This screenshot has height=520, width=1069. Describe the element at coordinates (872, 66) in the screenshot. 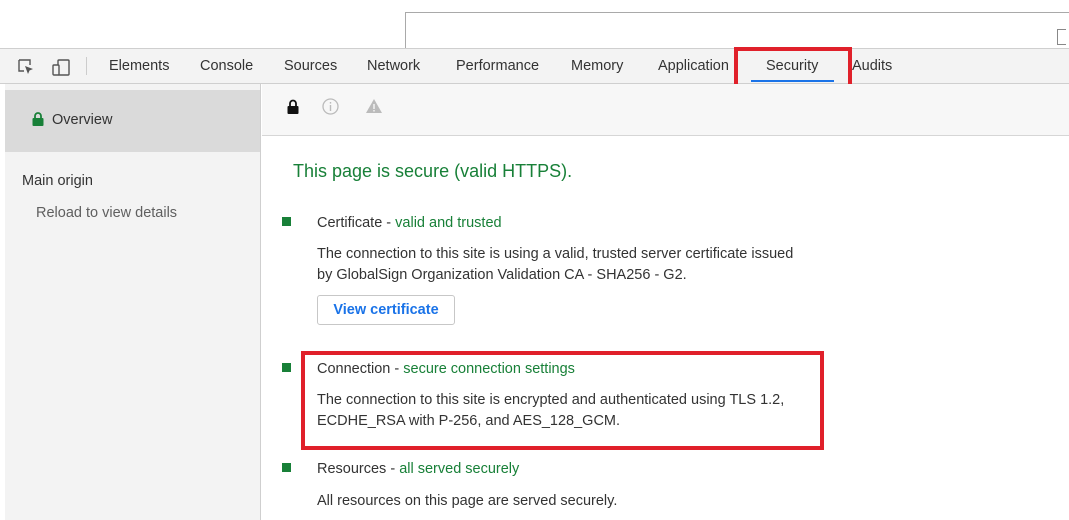

I see `tab-audits: Audits` at that location.